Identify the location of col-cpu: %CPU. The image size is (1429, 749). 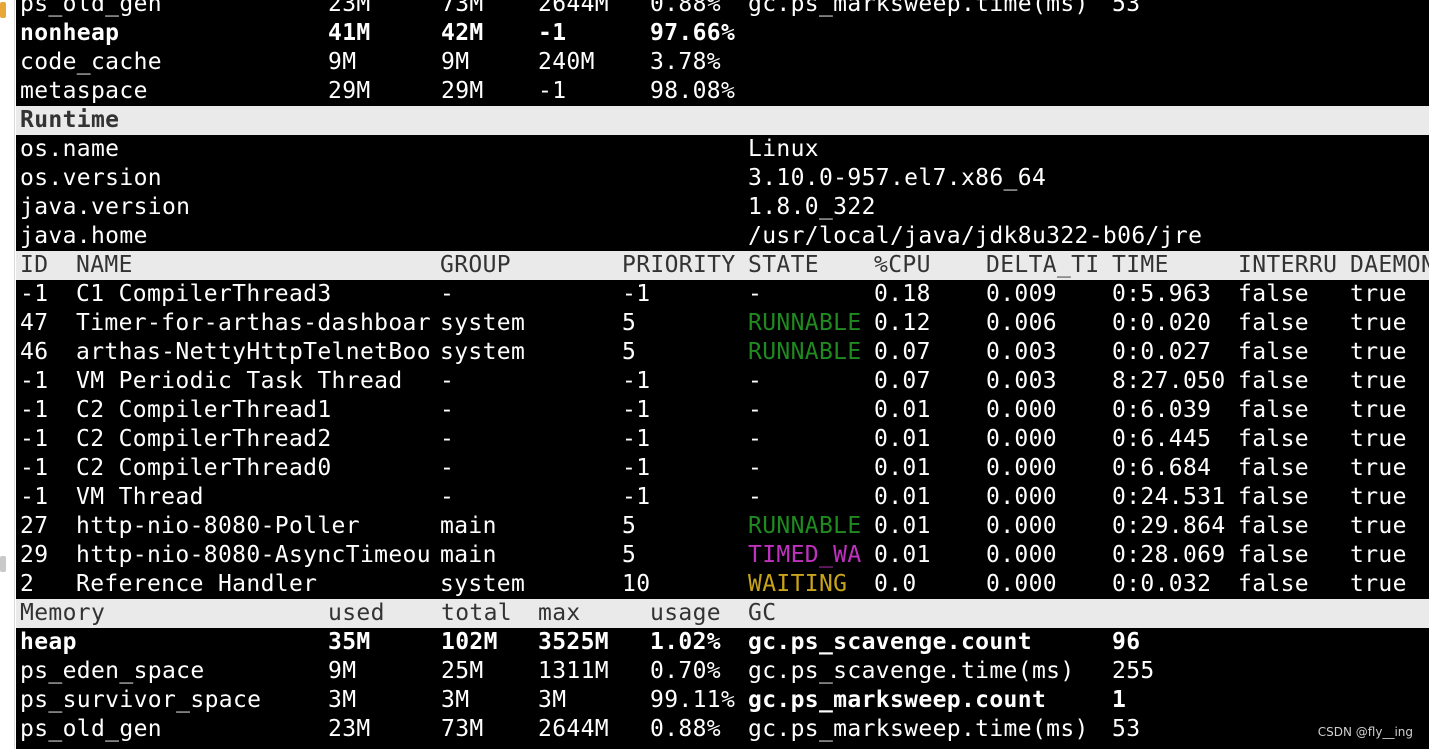
(902, 265).